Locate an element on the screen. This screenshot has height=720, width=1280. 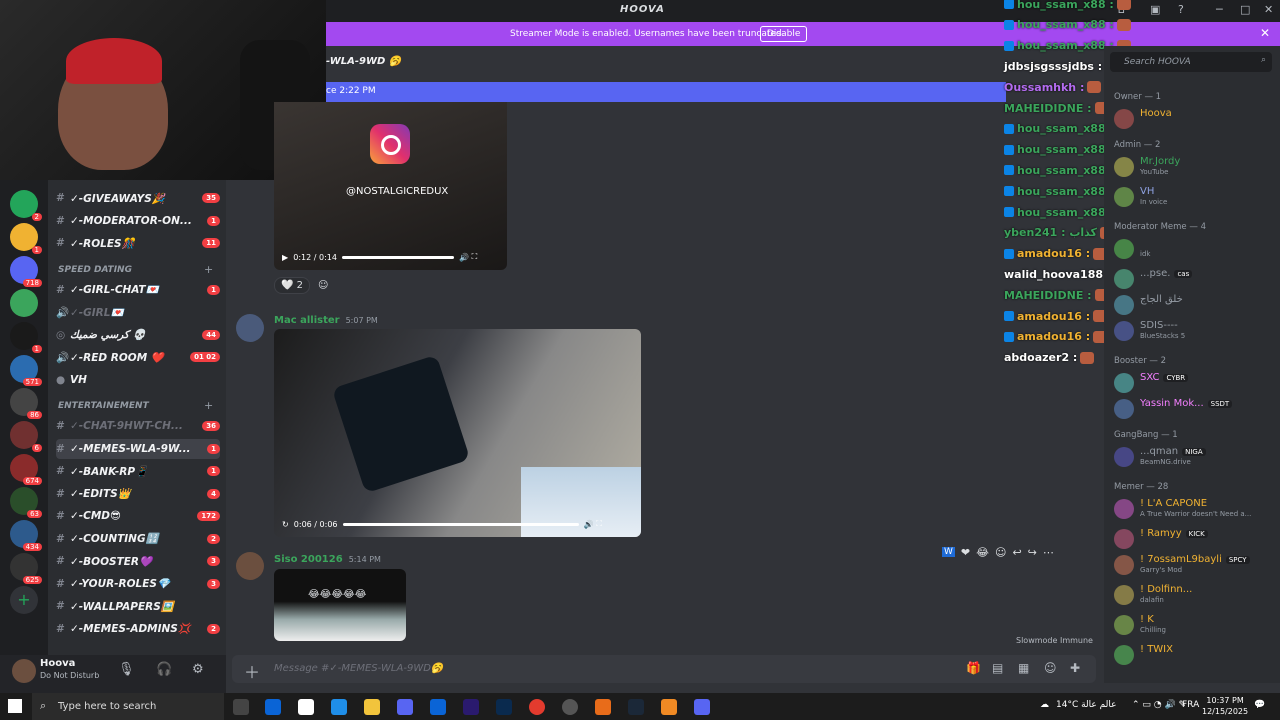
microphone-icon: 🎙 is located at coordinates (126, 669).